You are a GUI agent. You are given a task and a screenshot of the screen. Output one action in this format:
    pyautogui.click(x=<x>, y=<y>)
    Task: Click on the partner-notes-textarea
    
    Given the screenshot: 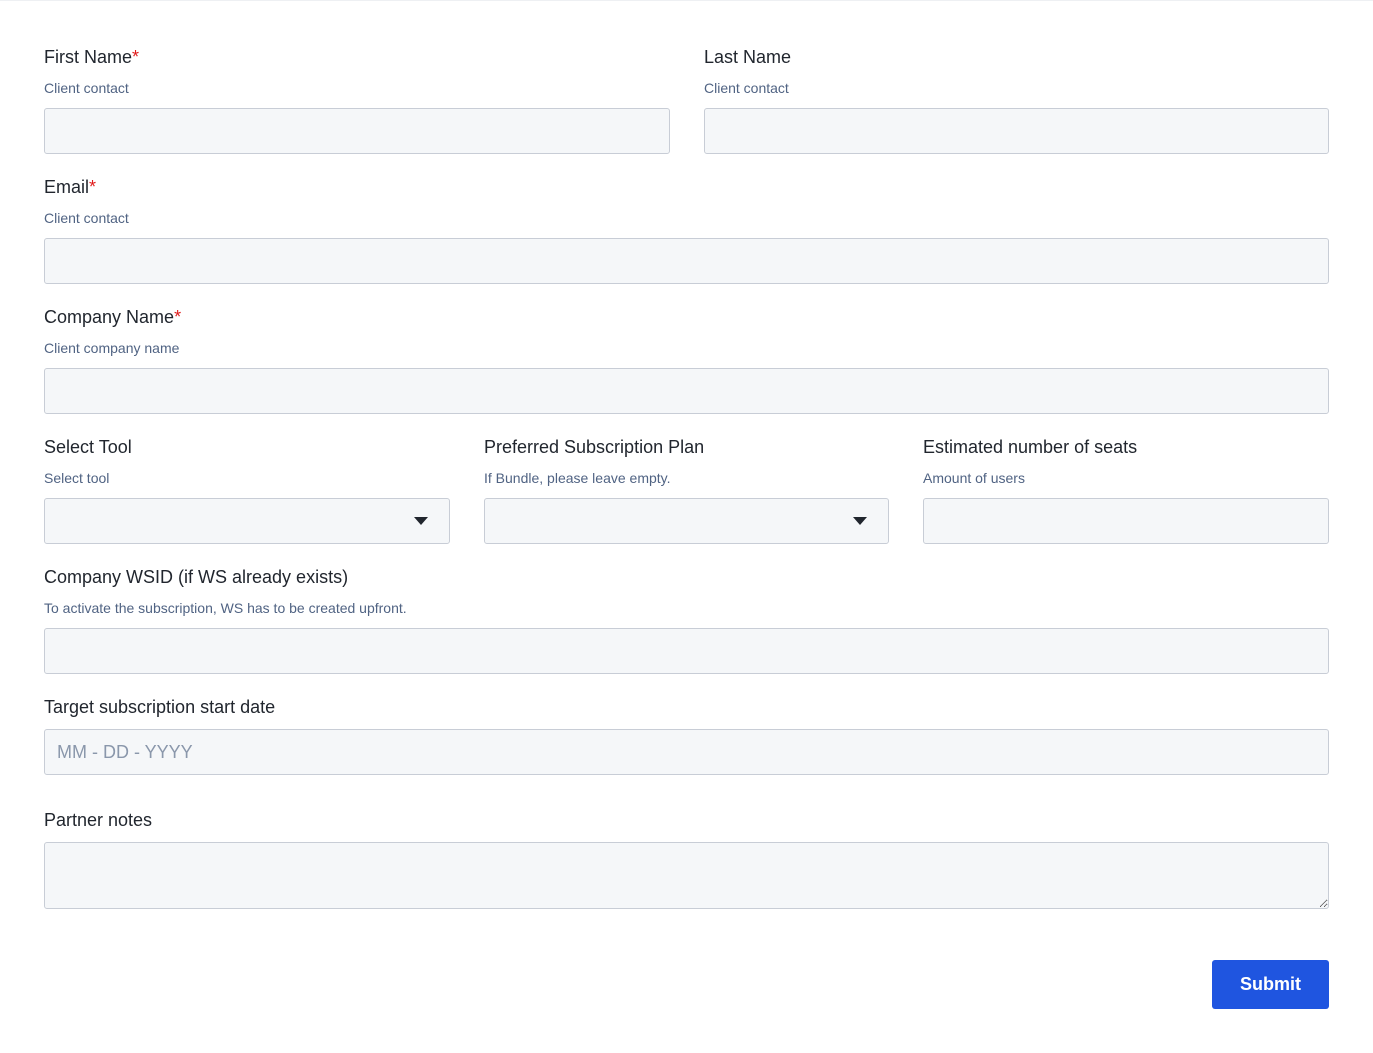 What is the action you would take?
    pyautogui.click(x=686, y=875)
    